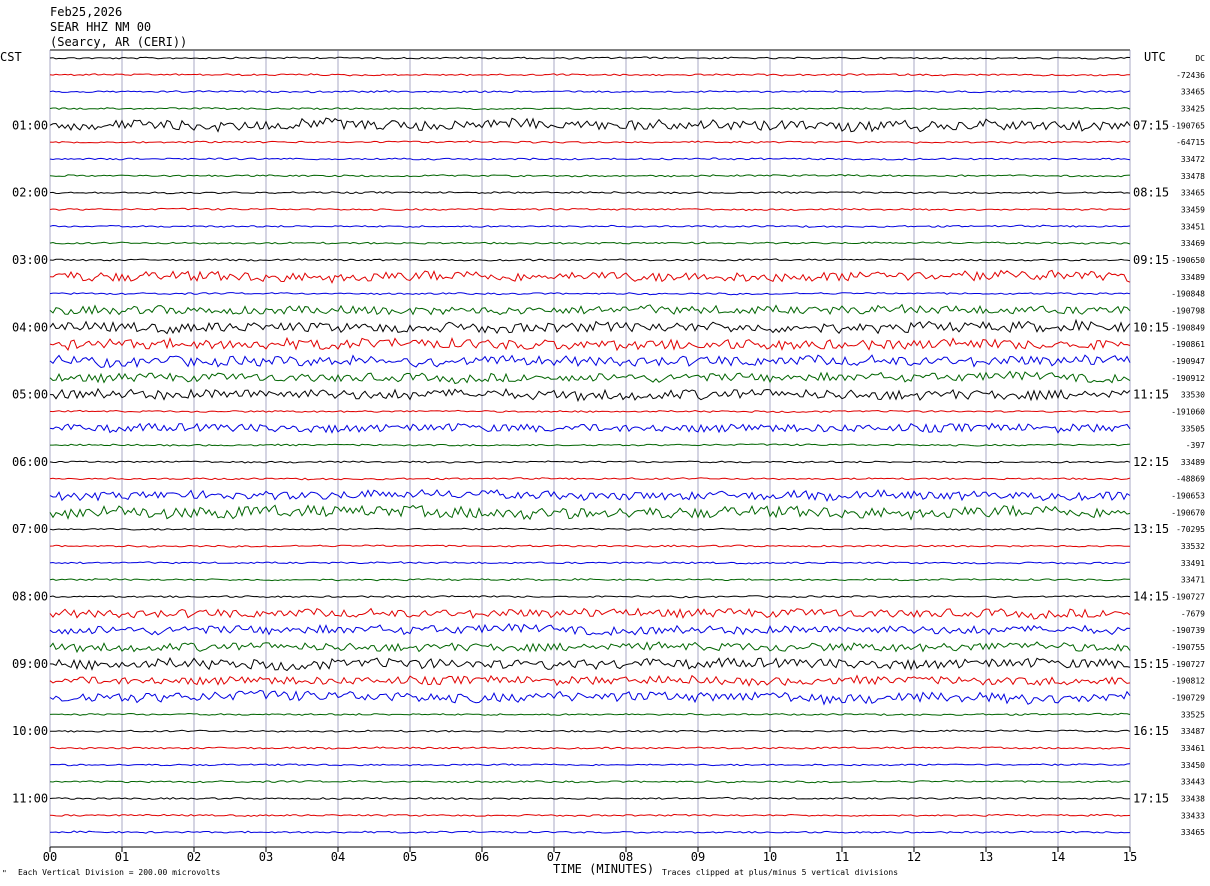  Describe the element at coordinates (1188, 378) in the screenshot. I see `trace-offset-label: -190912` at that location.